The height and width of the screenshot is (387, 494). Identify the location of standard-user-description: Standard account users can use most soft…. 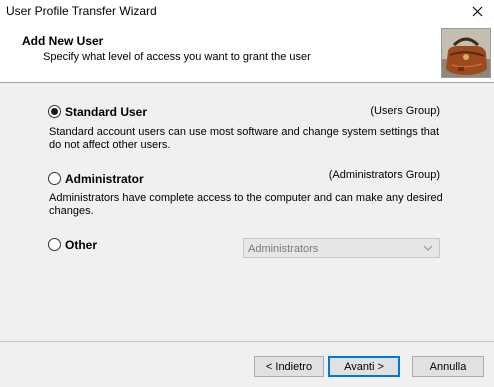
(244, 138).